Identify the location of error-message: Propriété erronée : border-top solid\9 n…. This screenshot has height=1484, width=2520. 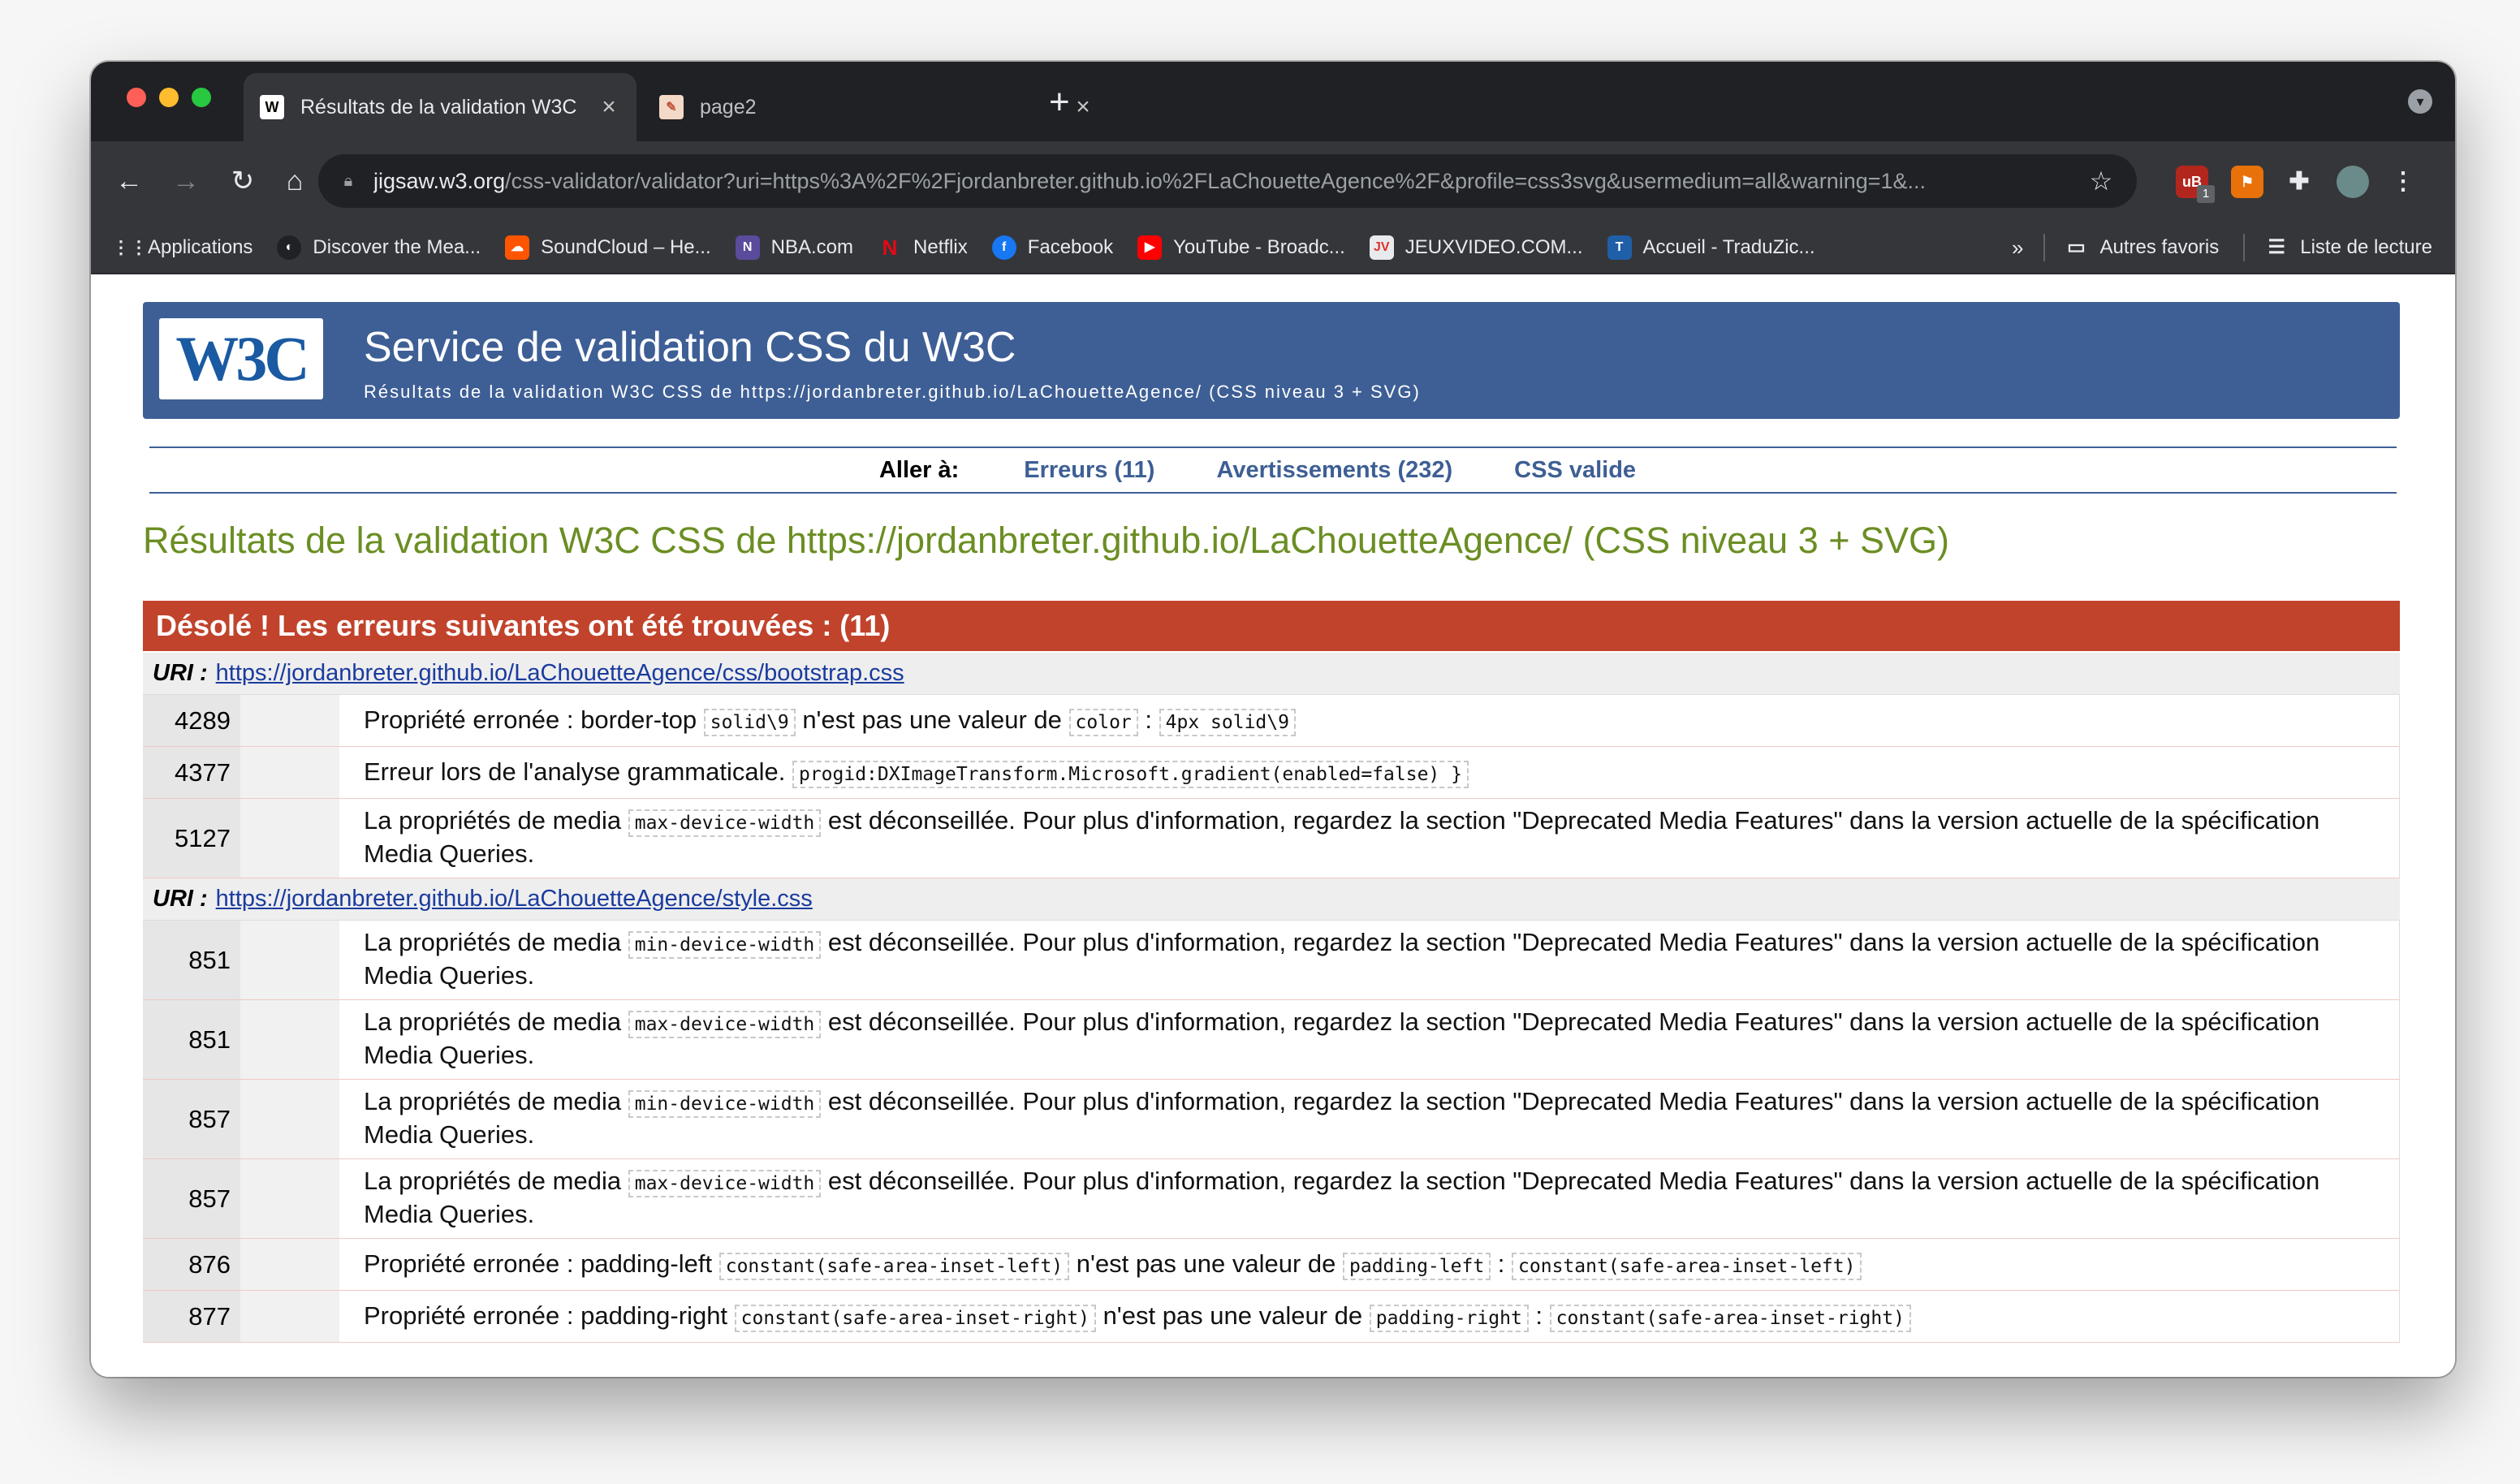
(1369, 720).